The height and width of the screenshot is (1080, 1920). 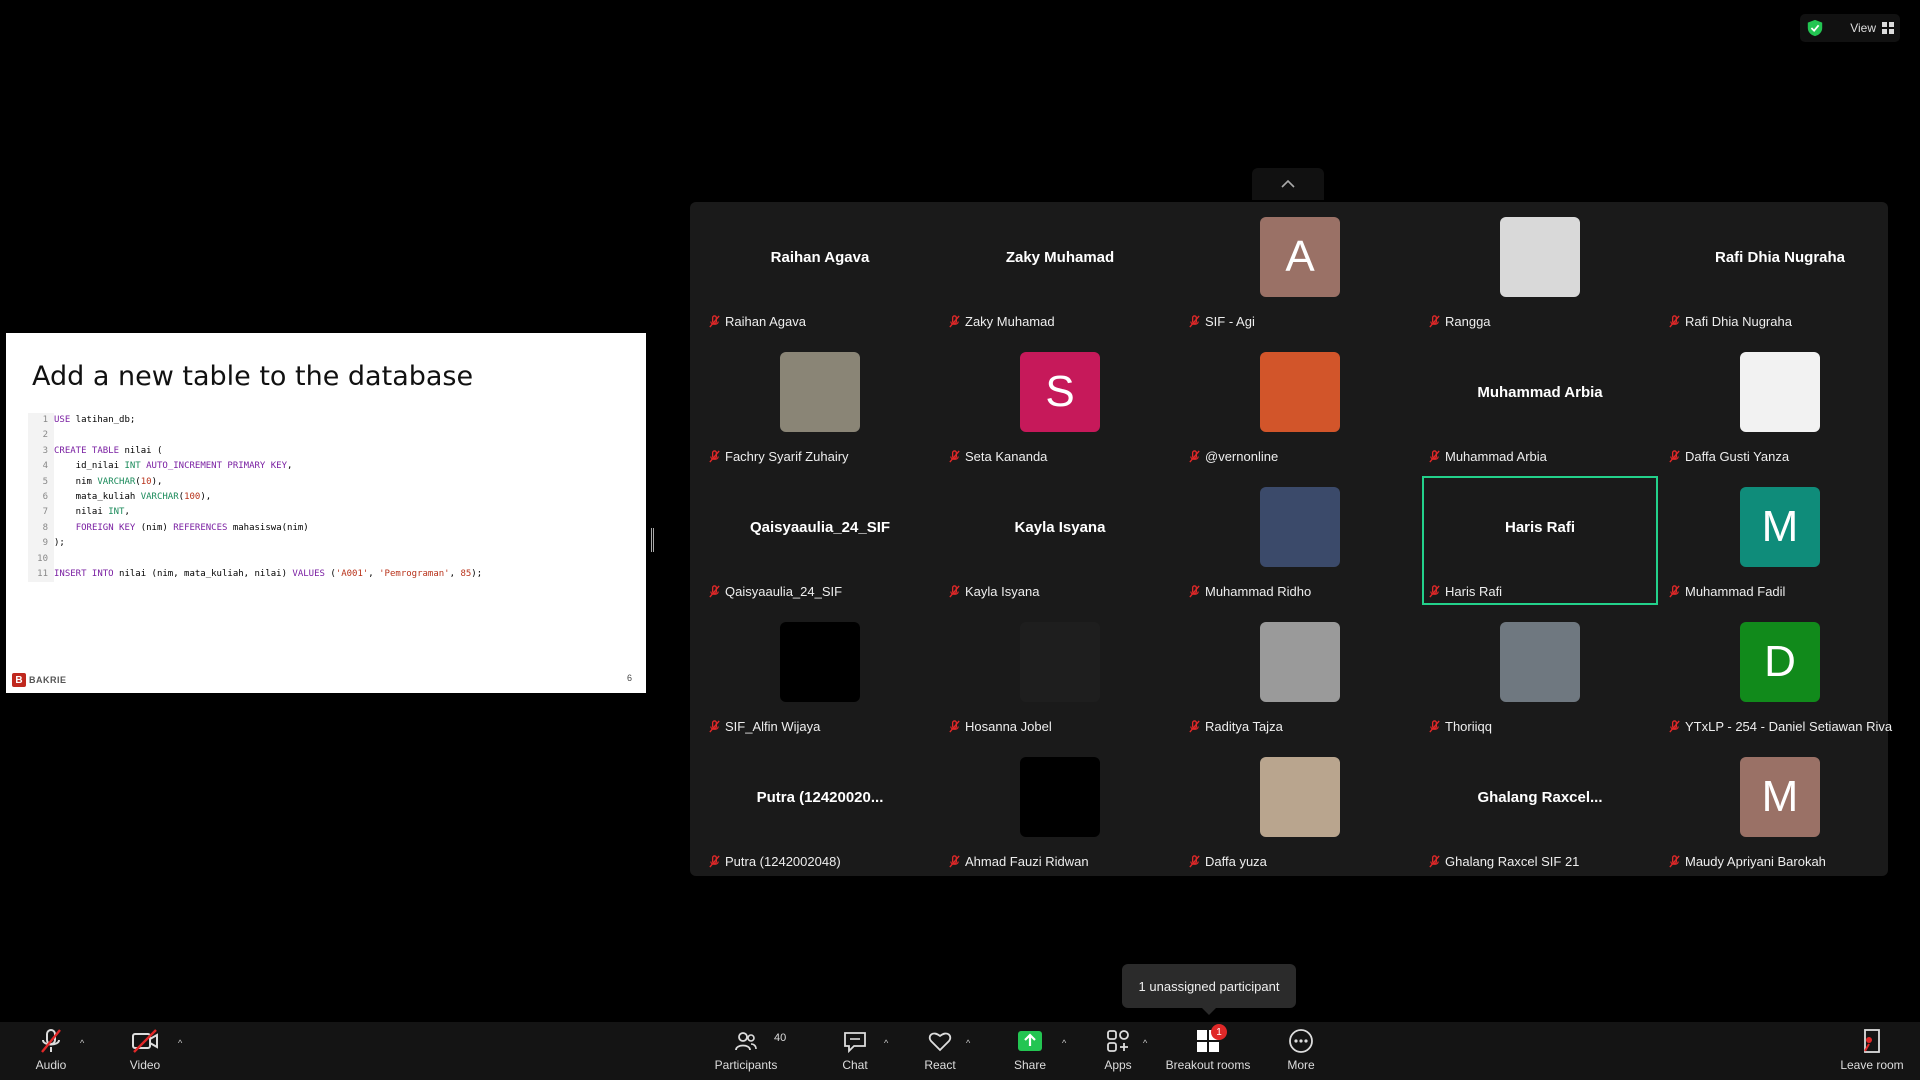 What do you see at coordinates (1815, 28) in the screenshot?
I see `shield-icon` at bounding box center [1815, 28].